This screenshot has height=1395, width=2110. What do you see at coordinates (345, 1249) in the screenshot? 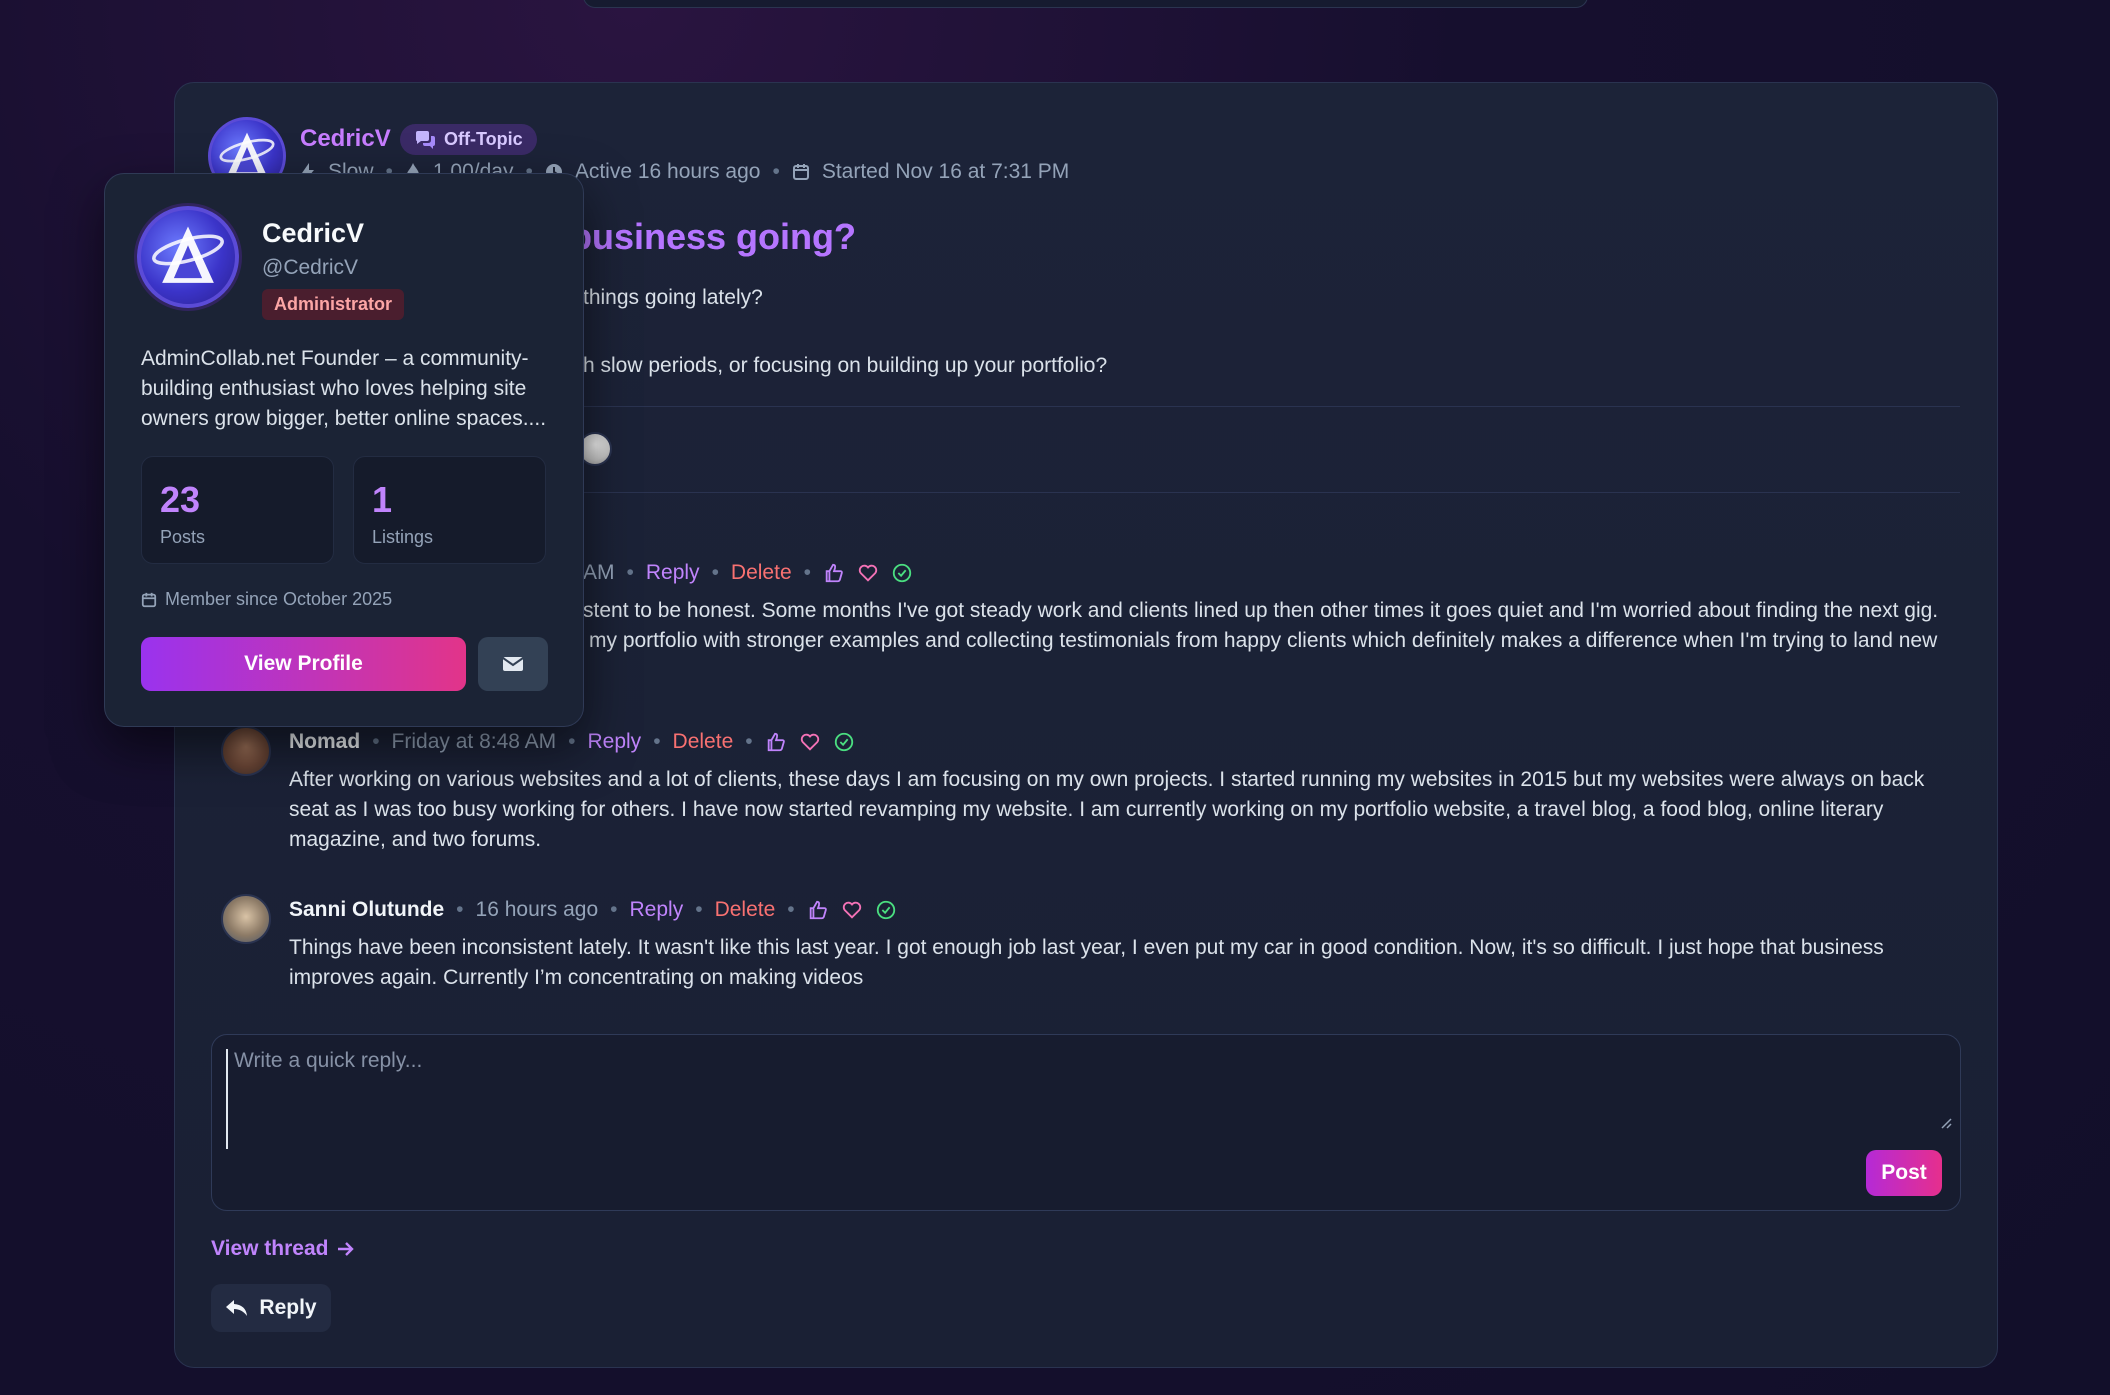
I see `arrow-right-icon` at bounding box center [345, 1249].